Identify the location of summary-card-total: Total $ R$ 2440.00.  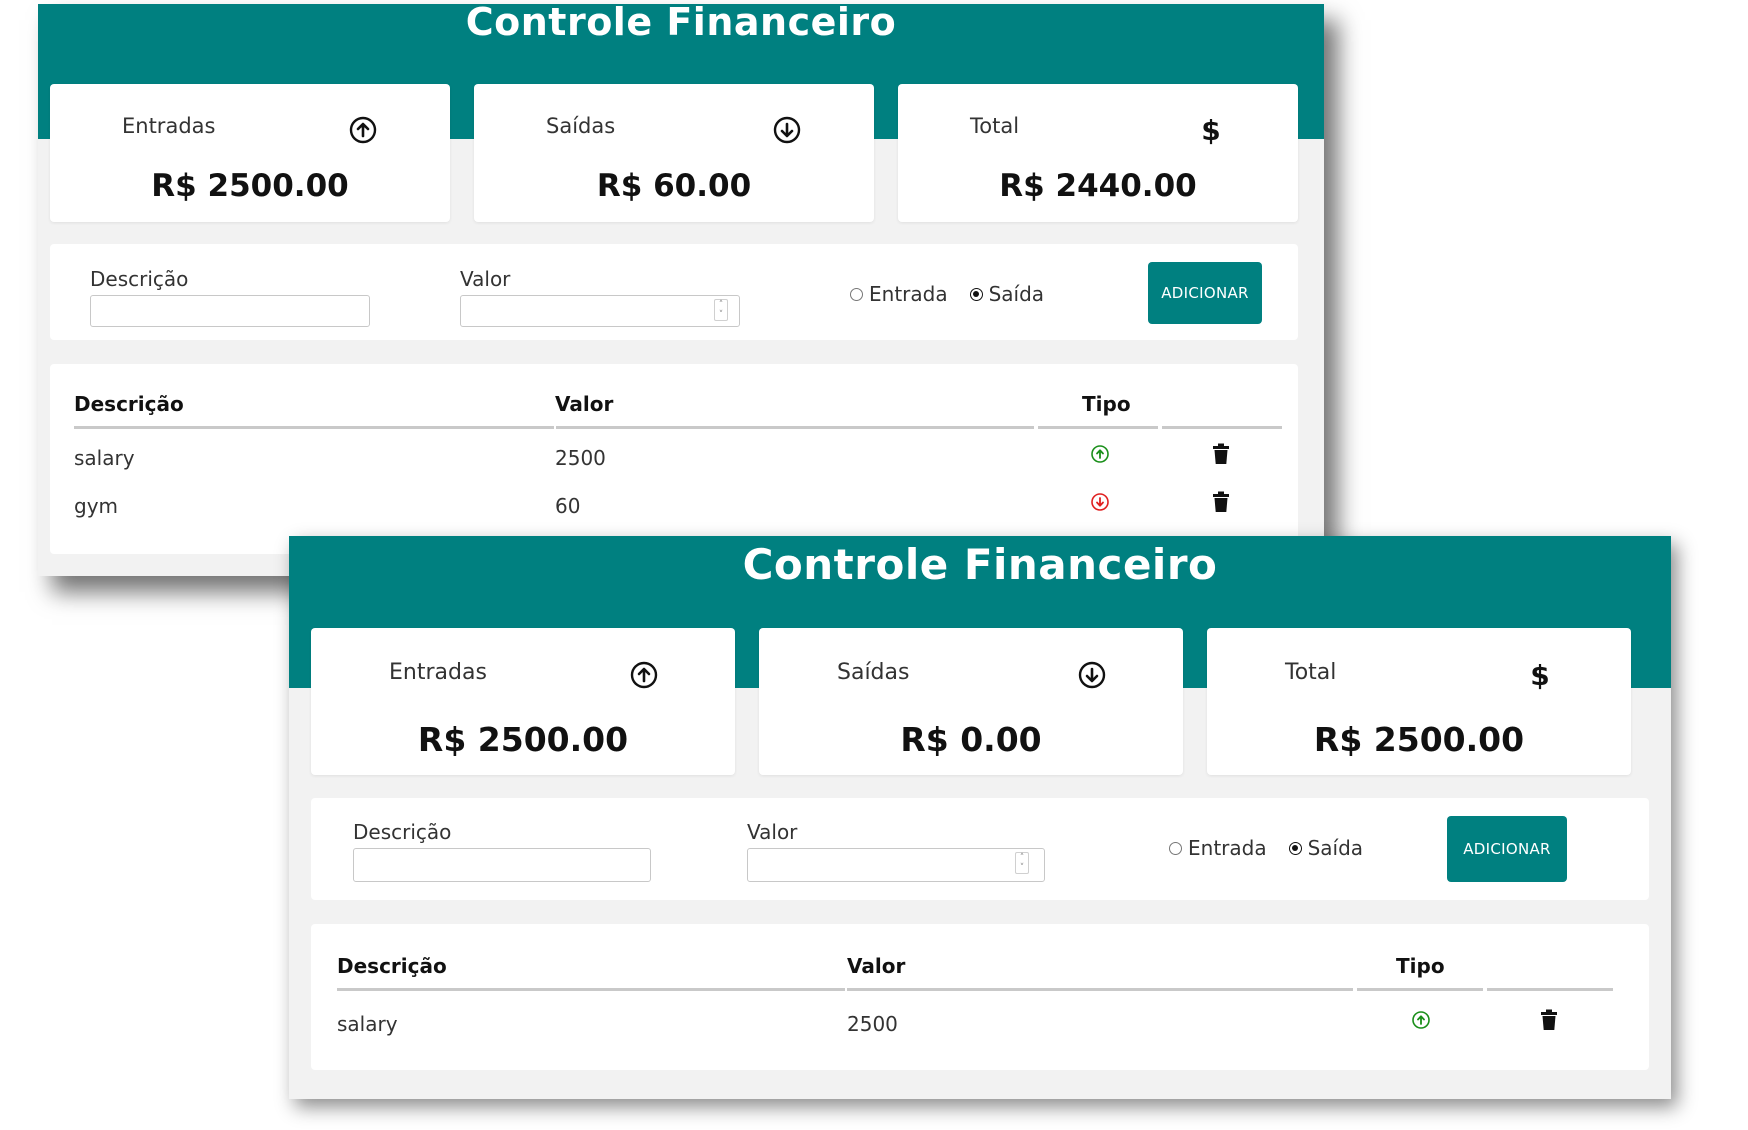
(1098, 153).